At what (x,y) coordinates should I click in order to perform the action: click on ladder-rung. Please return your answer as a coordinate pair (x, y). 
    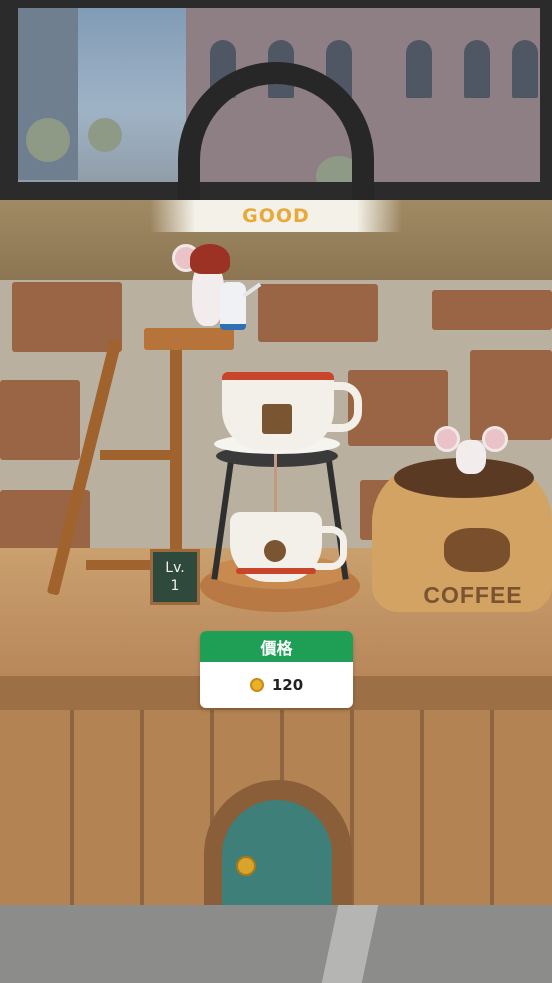
    Looking at the image, I should click on (136, 455).